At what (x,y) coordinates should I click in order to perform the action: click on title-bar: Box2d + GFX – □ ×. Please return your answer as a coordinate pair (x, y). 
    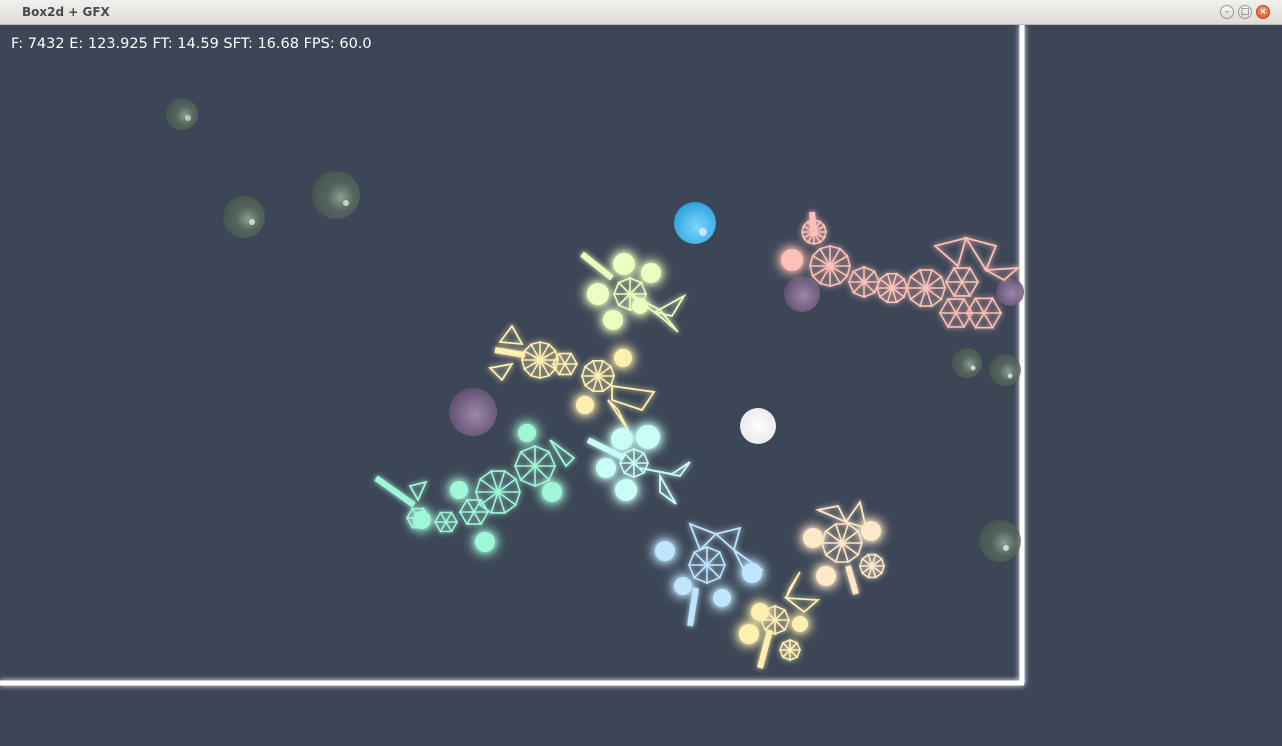
    Looking at the image, I should click on (641, 12).